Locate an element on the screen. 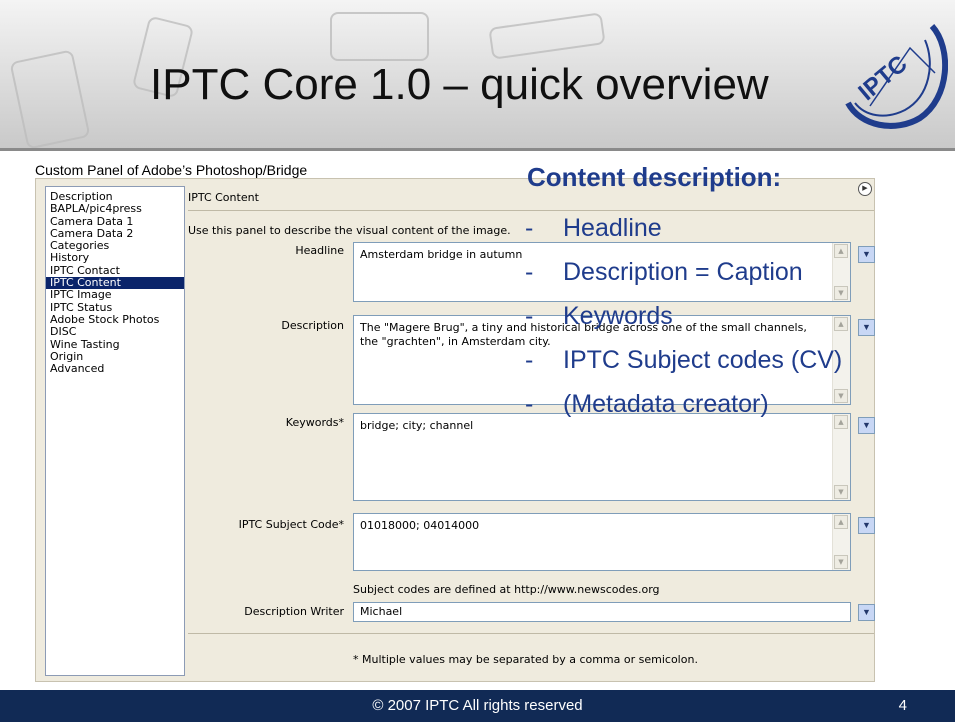 The height and width of the screenshot is (722, 955). overlay-item-text: Keywords is located at coordinates (618, 316).